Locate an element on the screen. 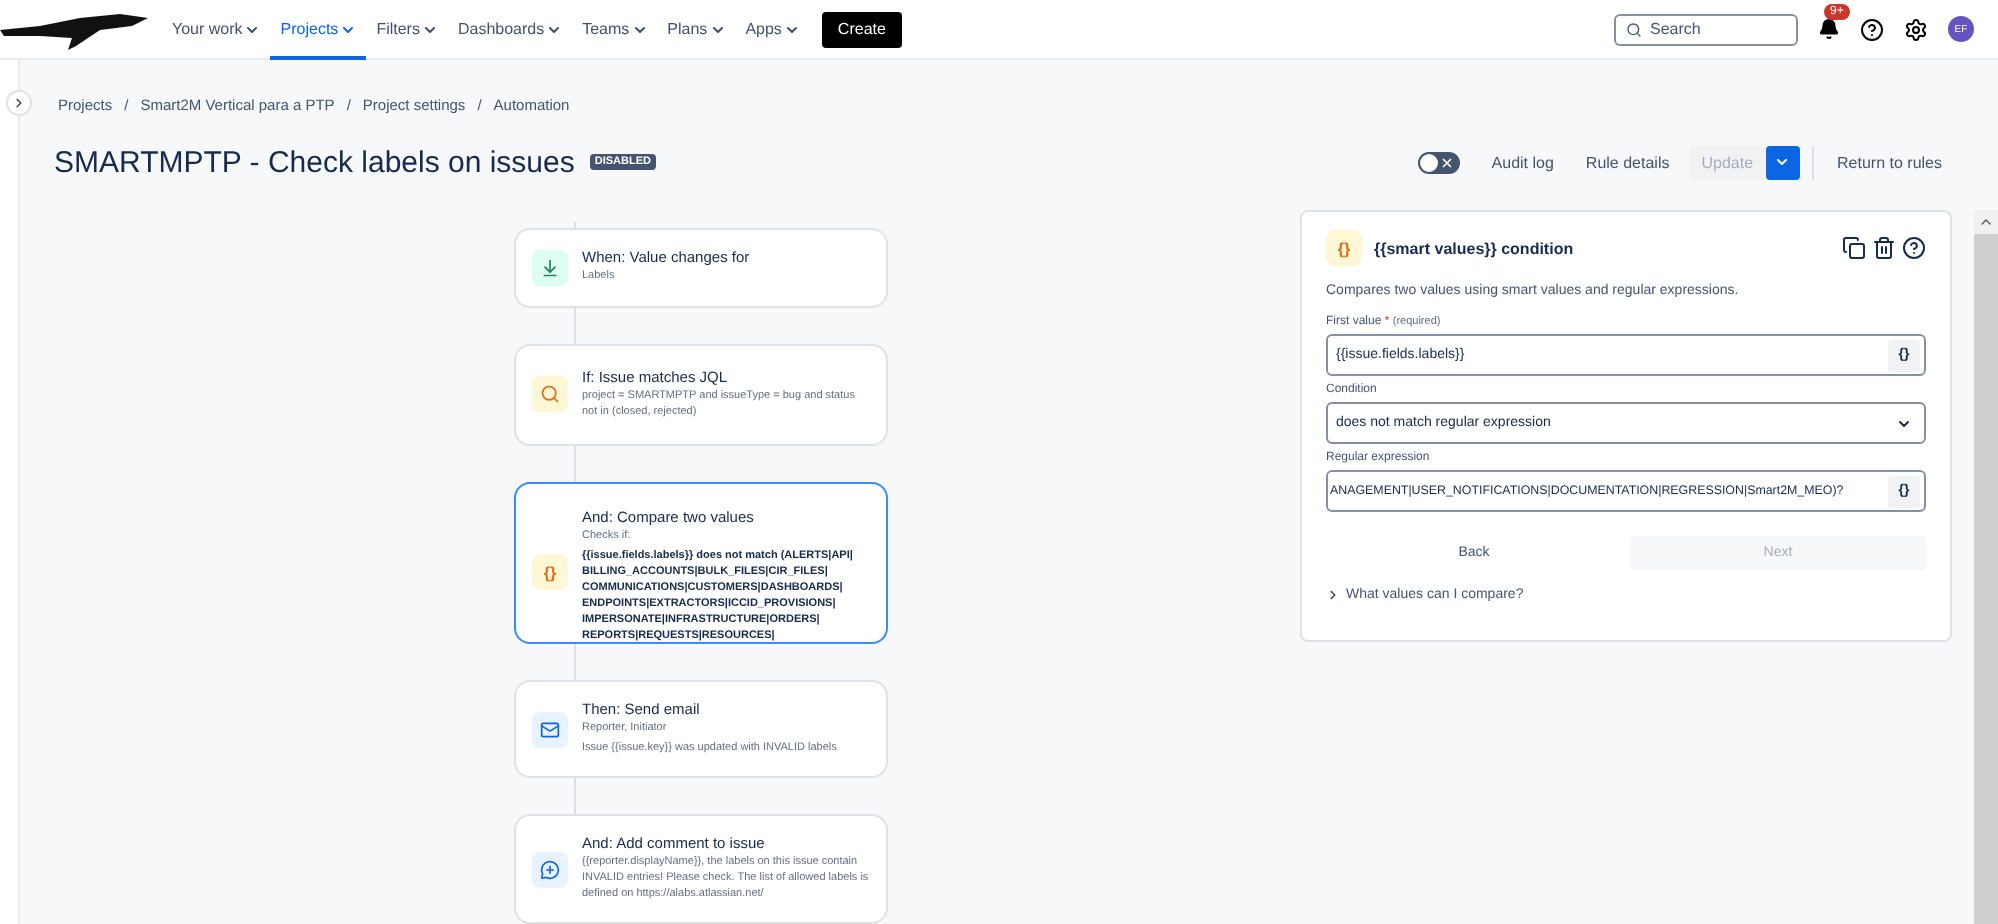 This screenshot has height=924, width=1998. return-button: Return to rules is located at coordinates (1889, 162).